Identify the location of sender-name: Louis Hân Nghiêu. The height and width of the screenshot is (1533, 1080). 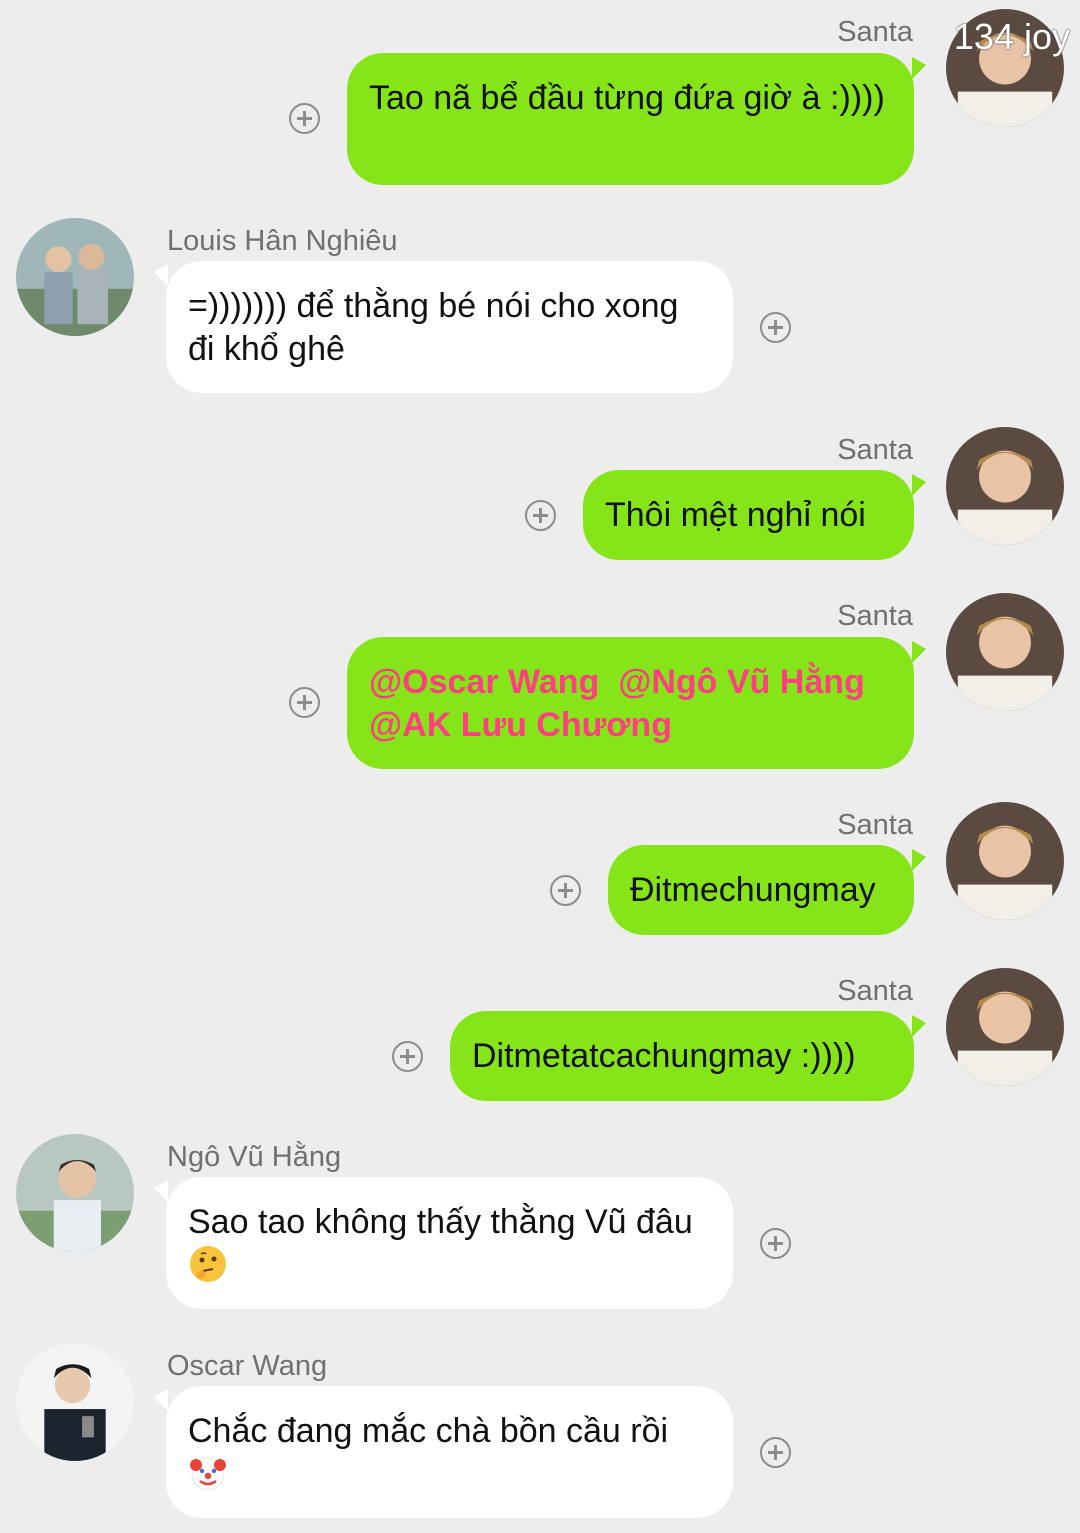
(282, 241).